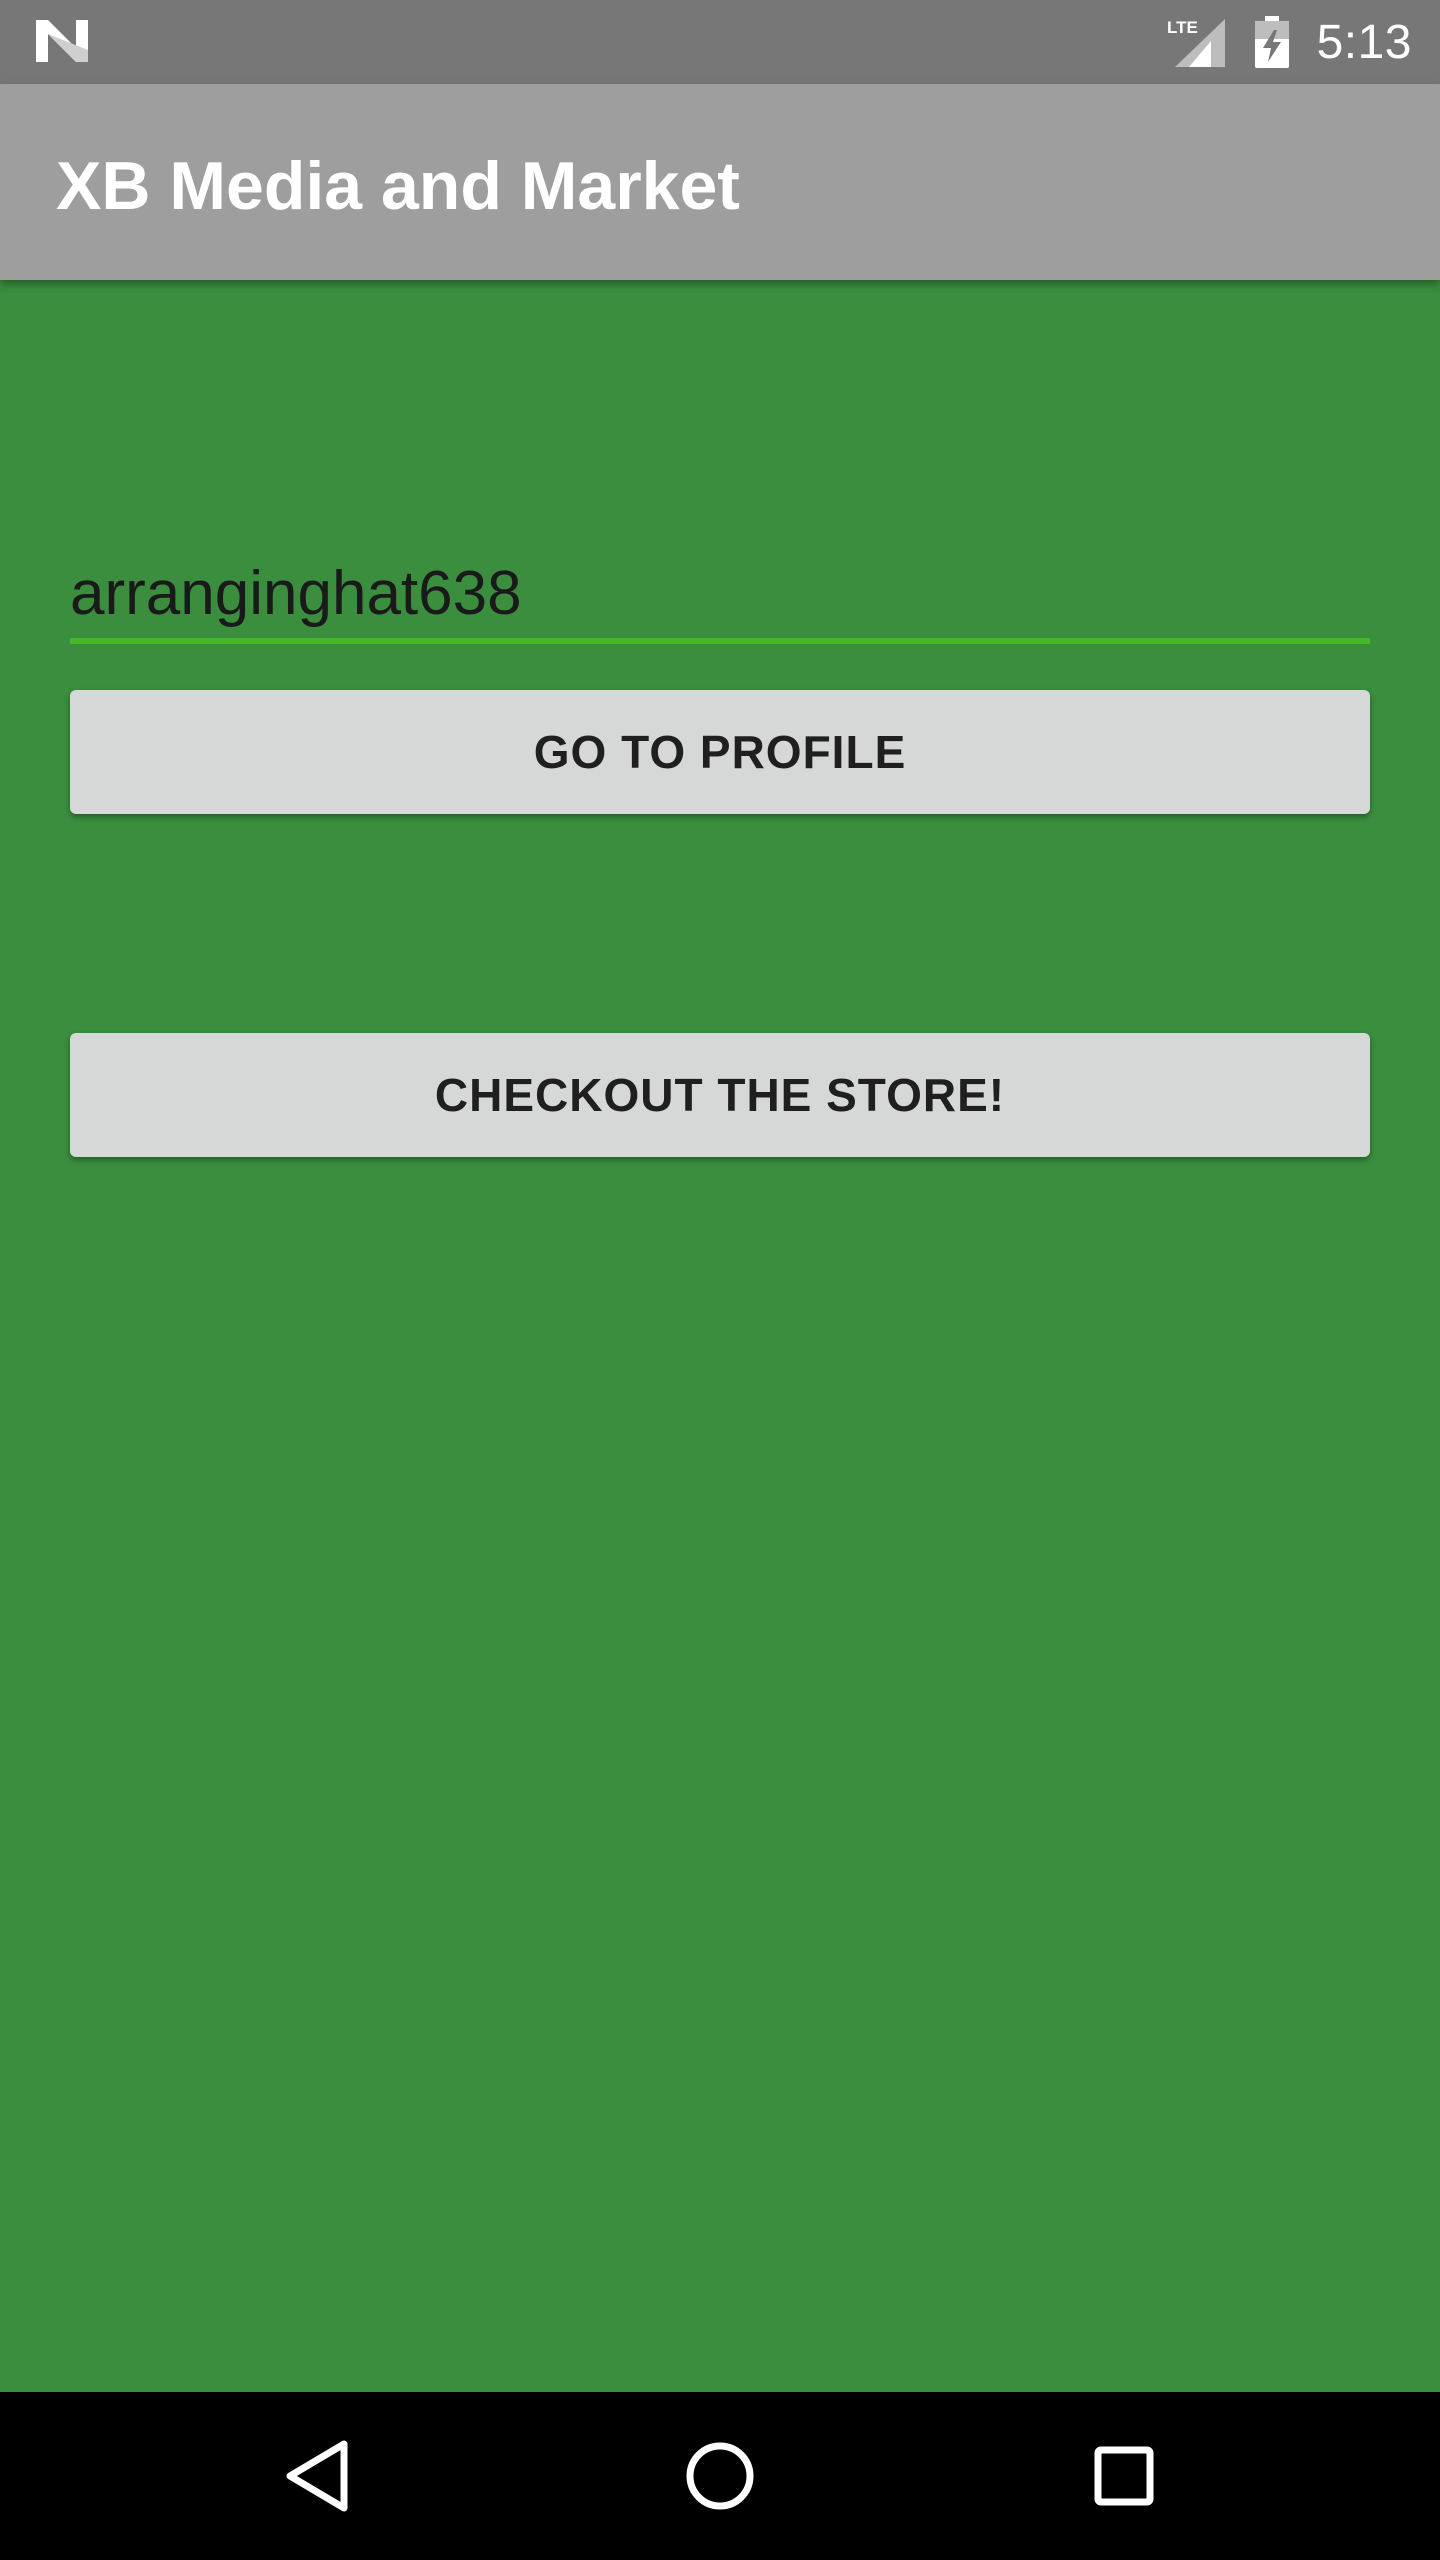 The height and width of the screenshot is (2560, 1440). Describe the element at coordinates (1289, 42) in the screenshot. I see `status-icons: LTE 5:13` at that location.